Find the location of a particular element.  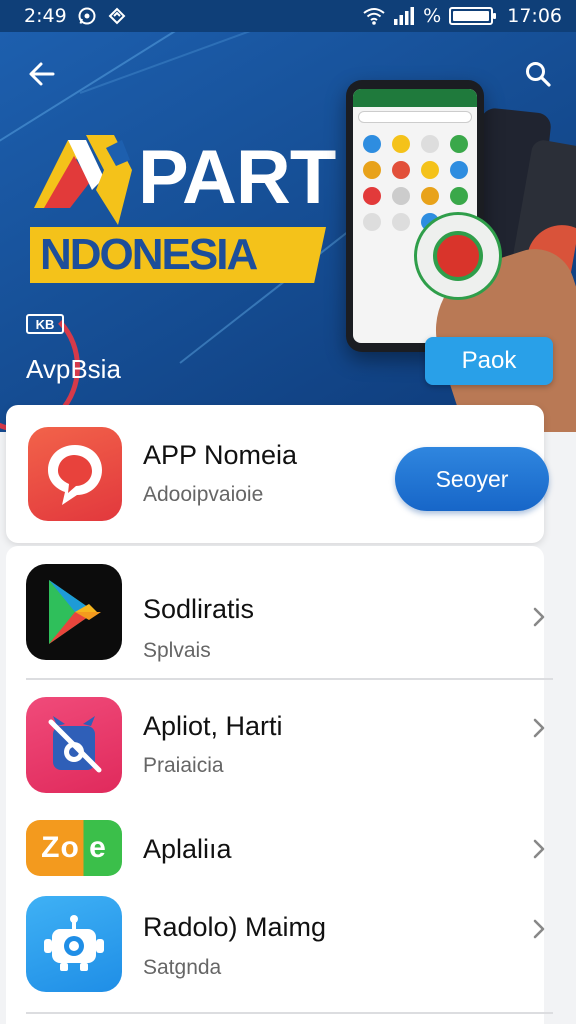

back-button is located at coordinates (42, 74).